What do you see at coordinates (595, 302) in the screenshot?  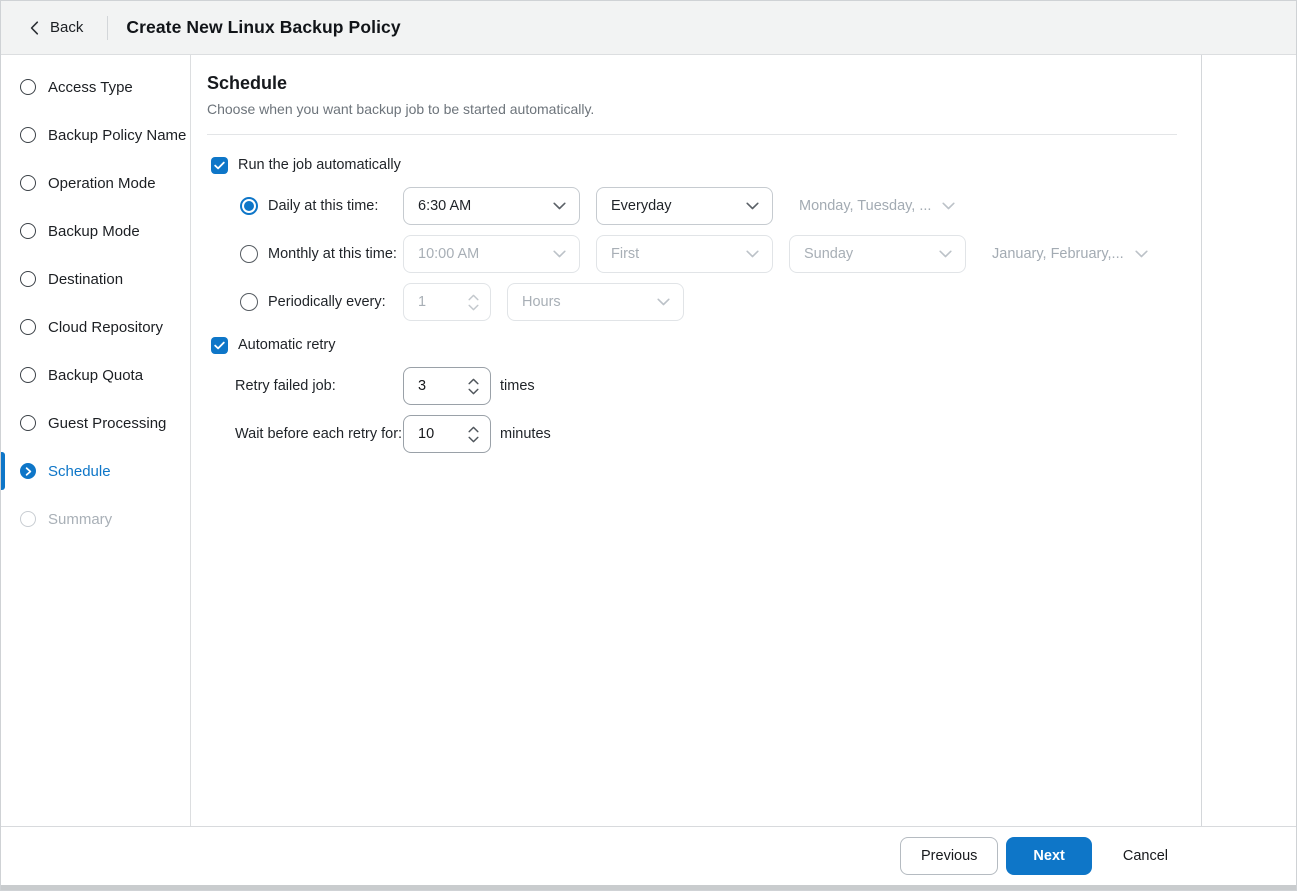 I see `periodically-unit-select: Hours` at bounding box center [595, 302].